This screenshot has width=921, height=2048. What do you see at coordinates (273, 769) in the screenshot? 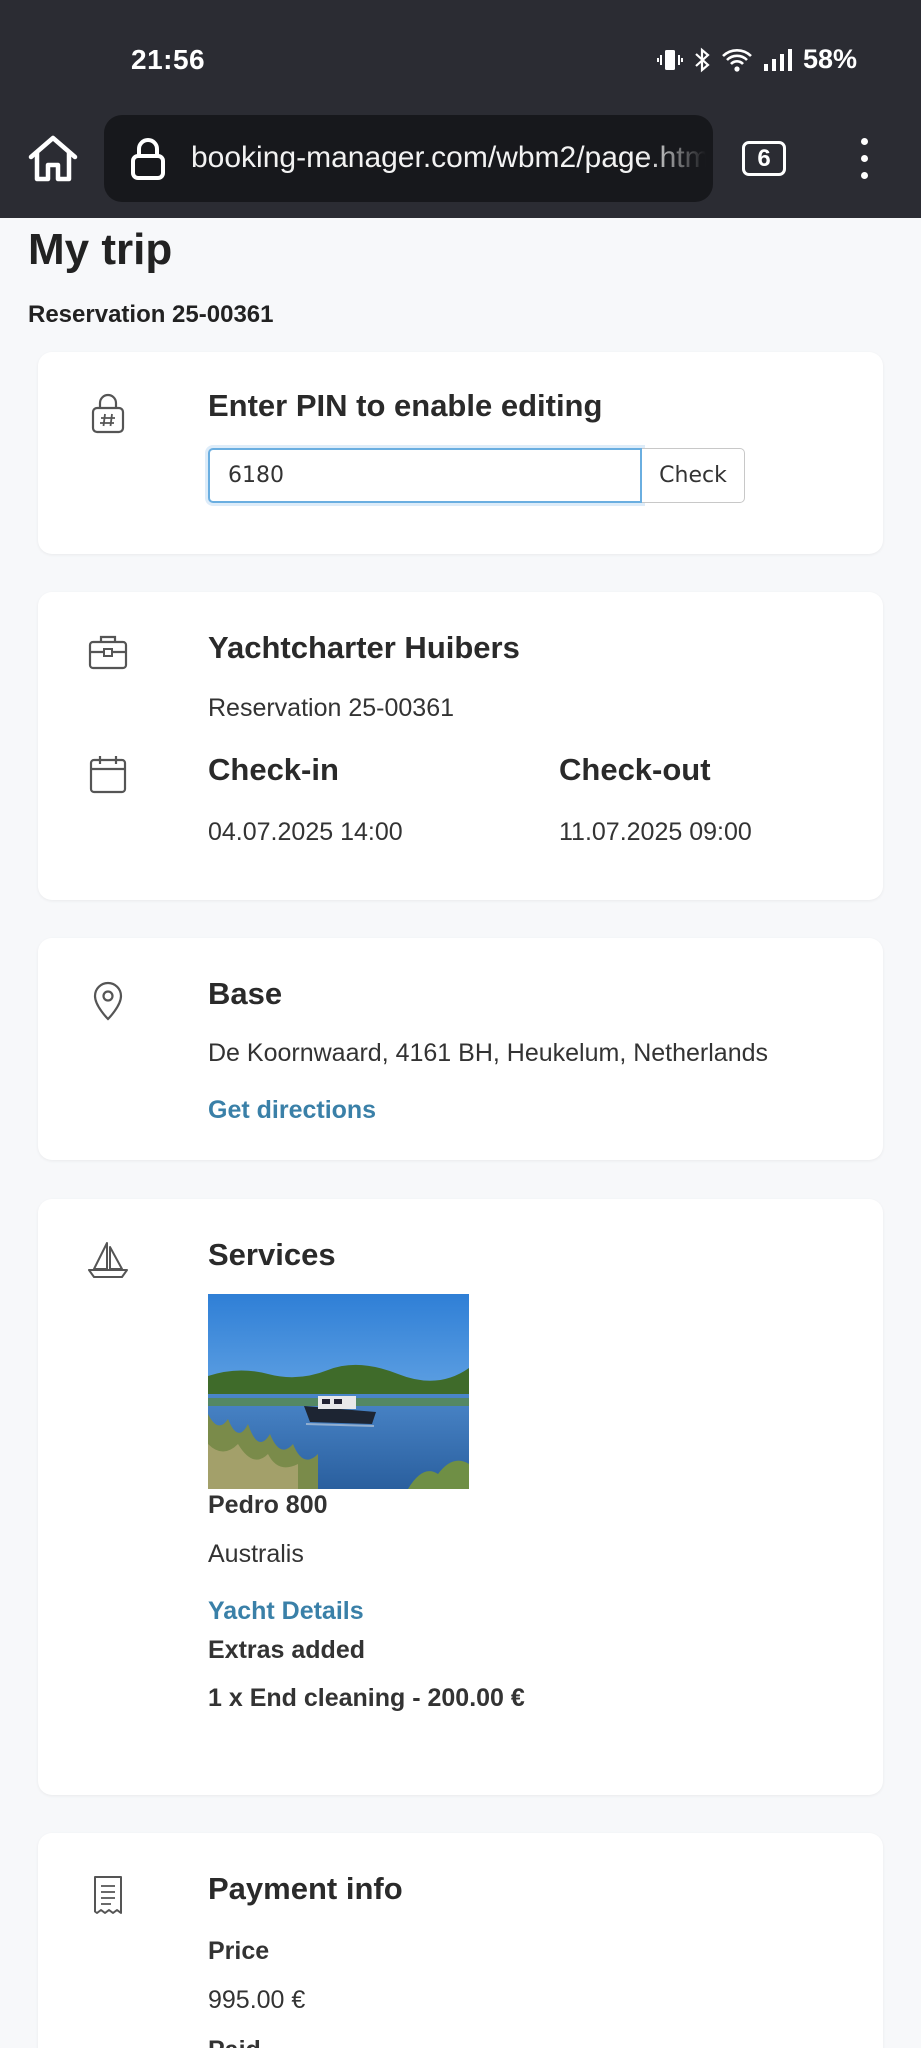
I see `checkin-label: Check-in` at bounding box center [273, 769].